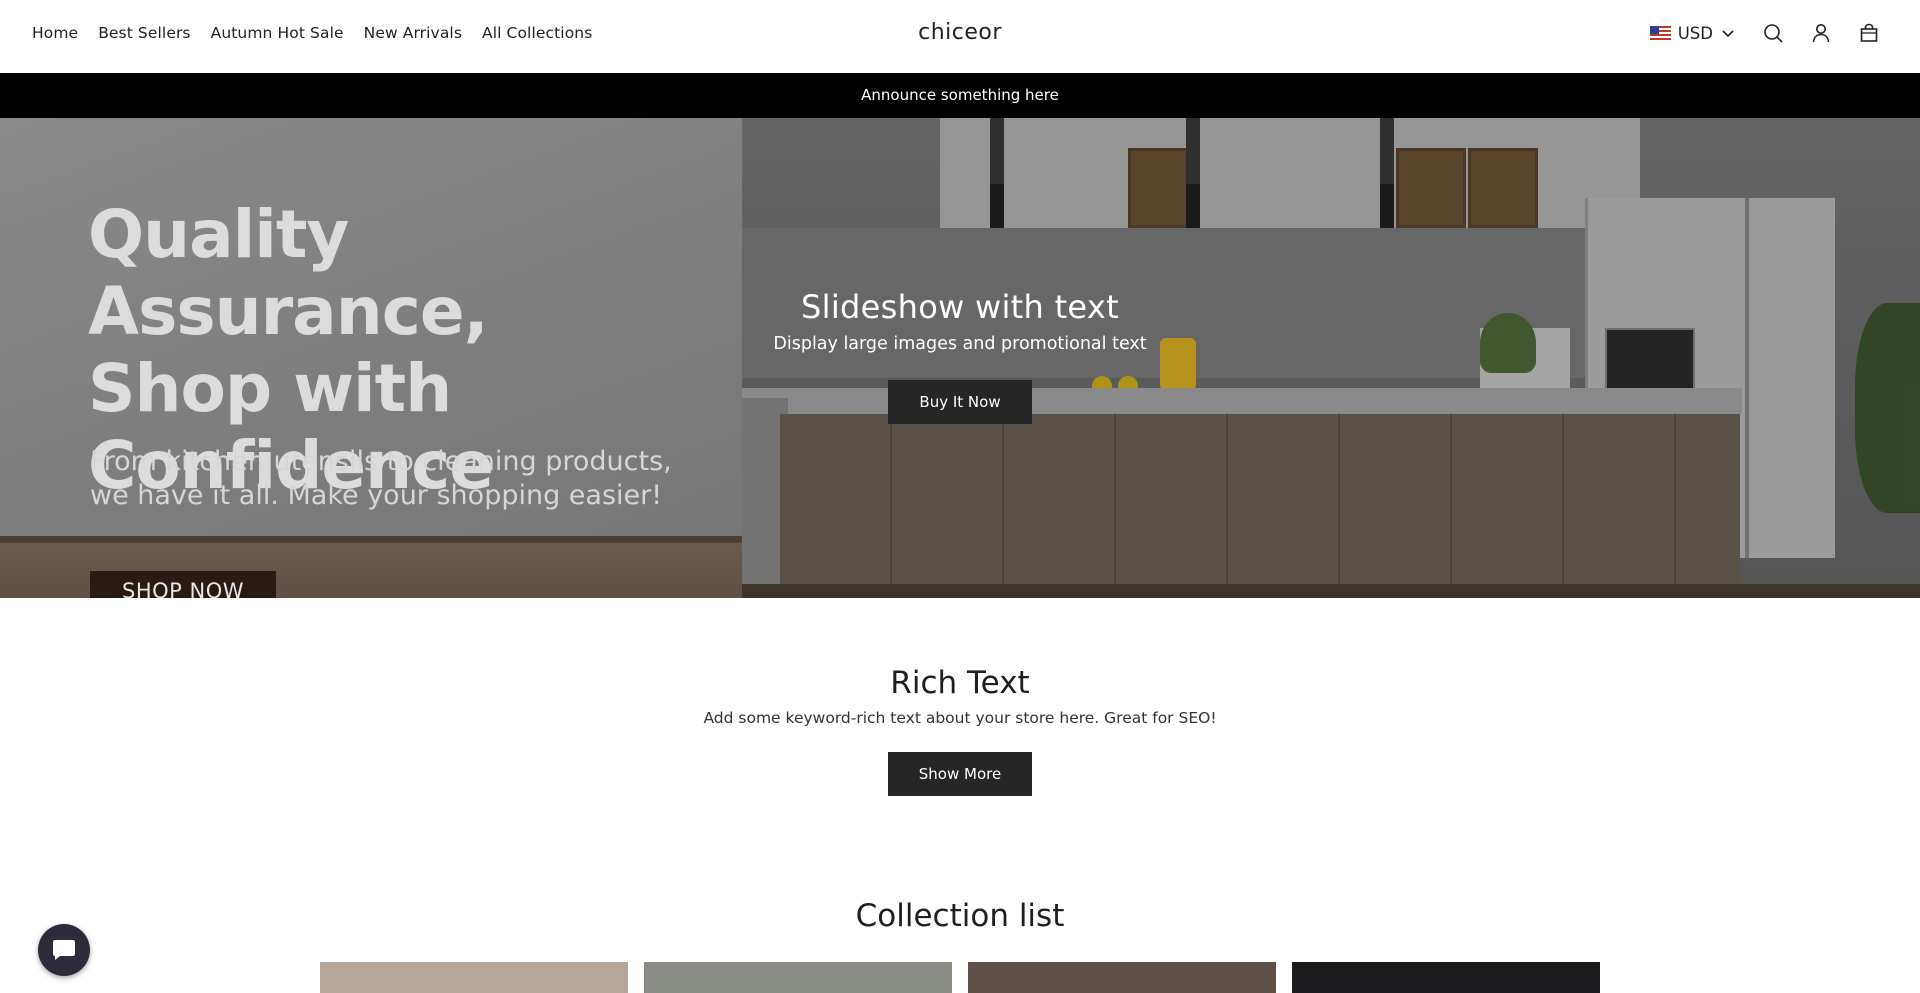 This screenshot has height=993, width=1920. Describe the element at coordinates (960, 916) in the screenshot. I see `collection-list-title: Collection list` at that location.